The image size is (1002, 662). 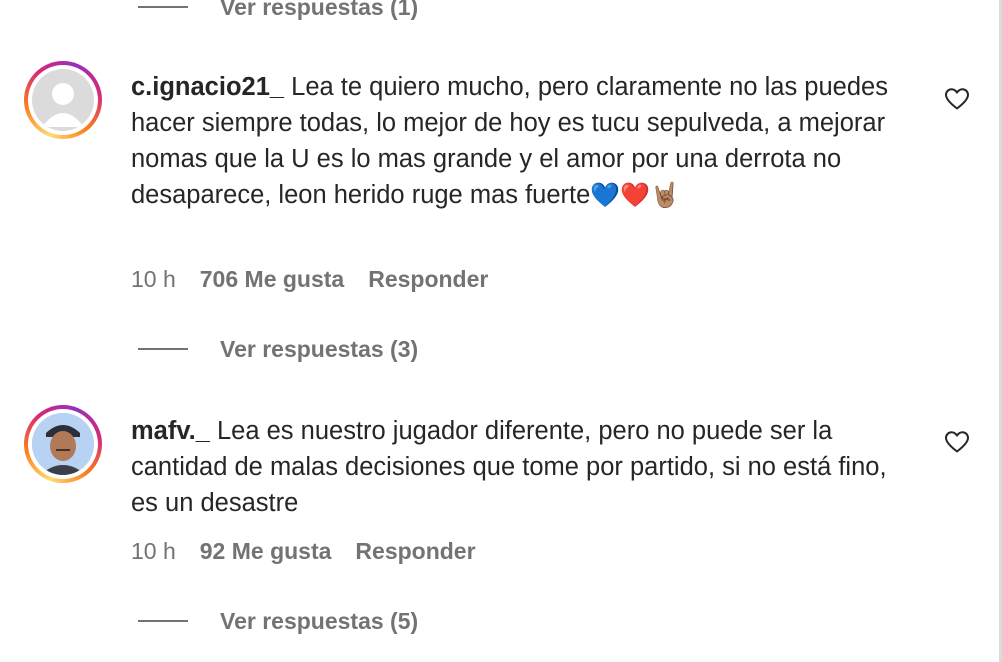 What do you see at coordinates (319, 620) in the screenshot?
I see `view-replies-label: Ver respuestas (5)` at bounding box center [319, 620].